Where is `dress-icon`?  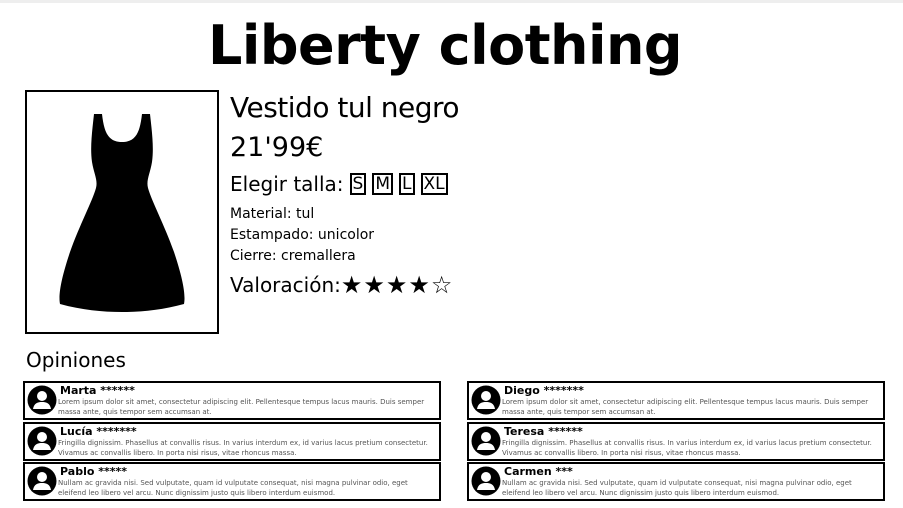
dress-icon is located at coordinates (122, 213).